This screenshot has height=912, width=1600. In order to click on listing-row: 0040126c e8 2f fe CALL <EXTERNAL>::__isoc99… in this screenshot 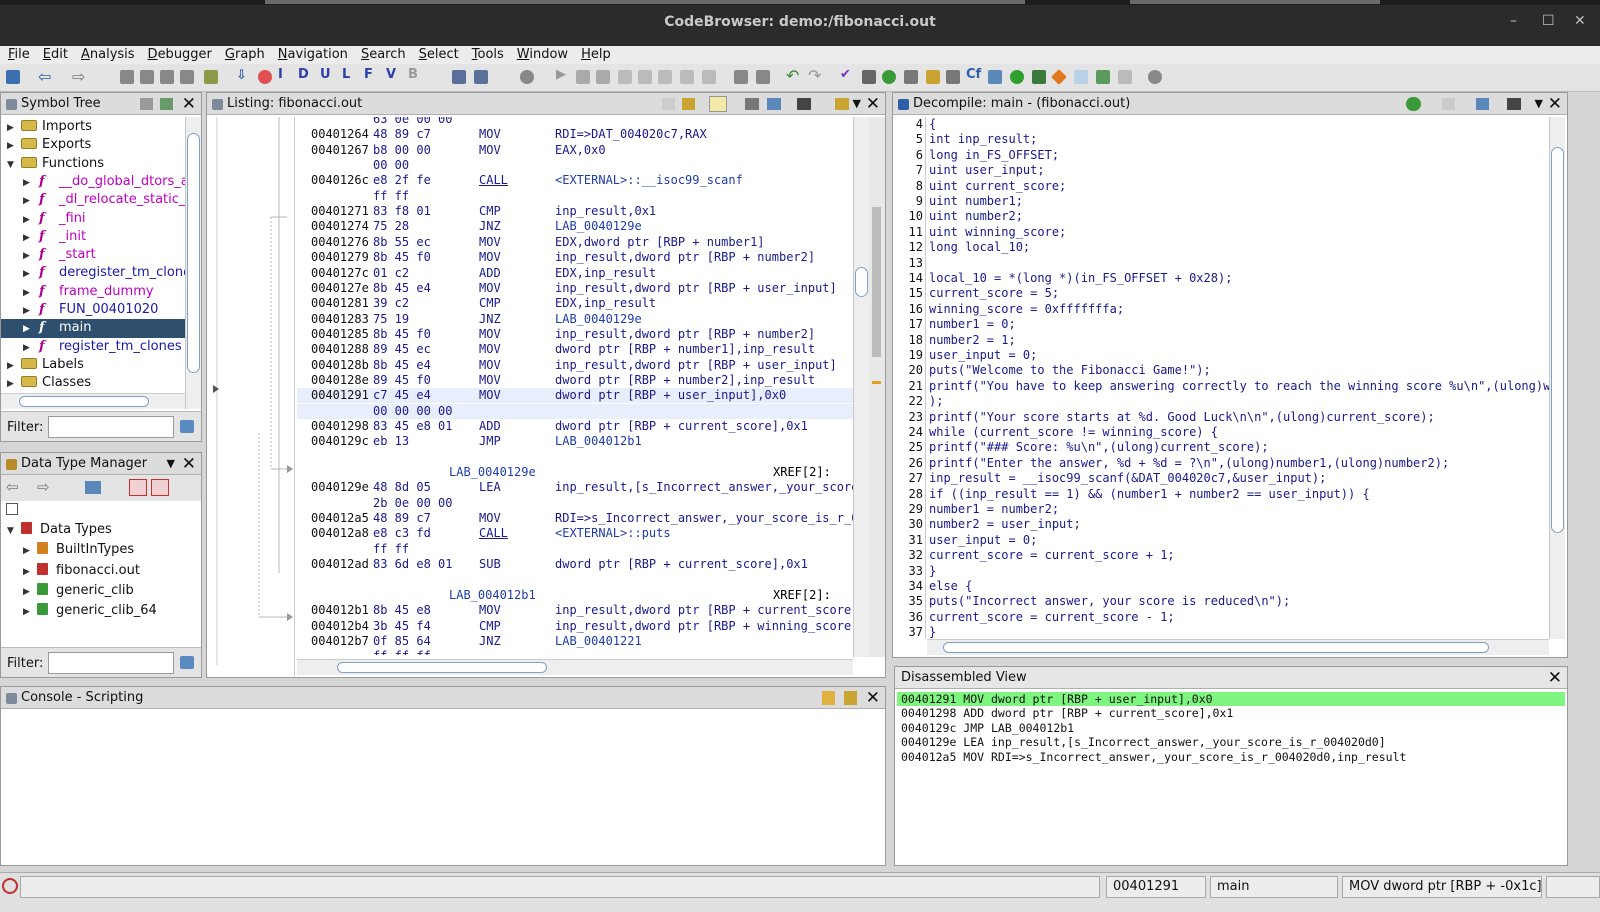, I will do `click(575, 180)`.